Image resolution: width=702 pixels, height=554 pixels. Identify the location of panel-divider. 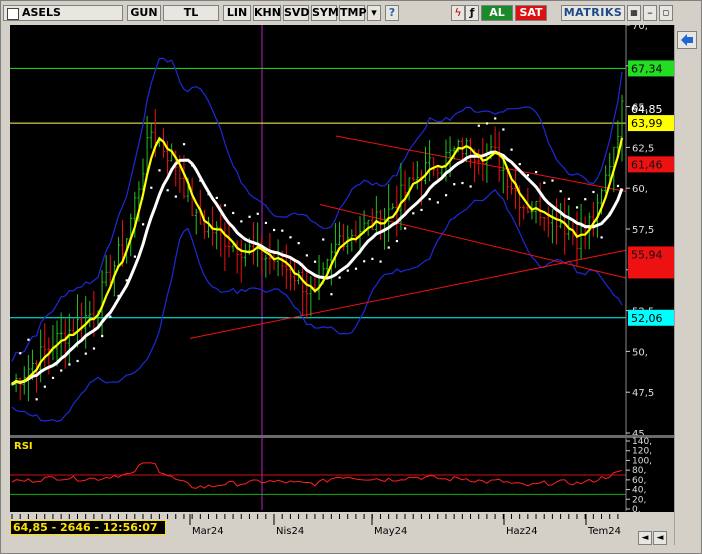
(342, 436).